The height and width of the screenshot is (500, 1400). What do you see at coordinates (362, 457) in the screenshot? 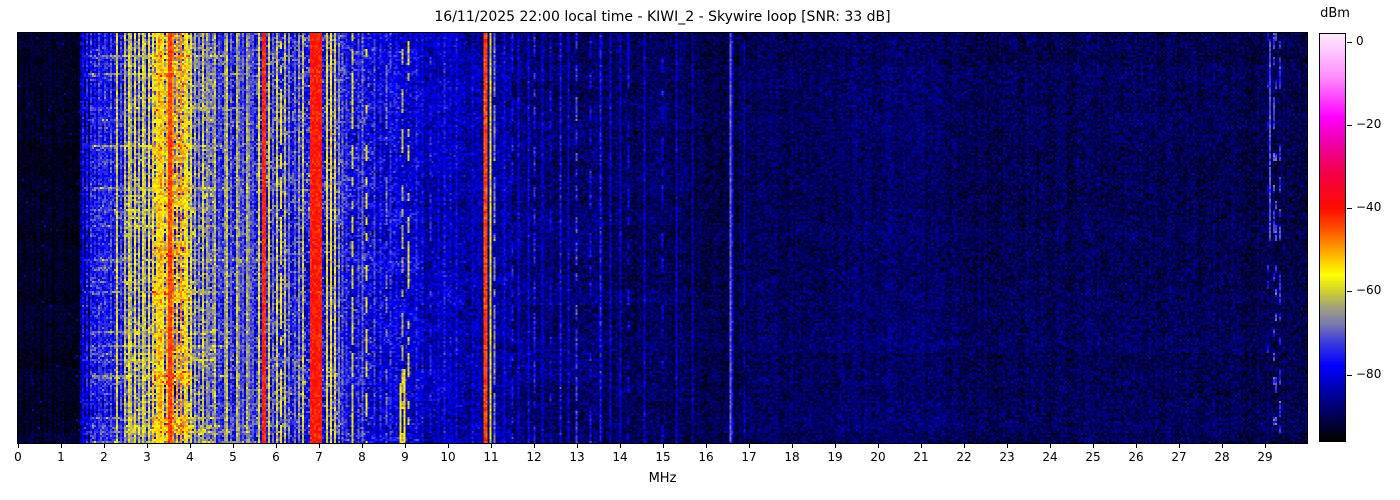
I see `x-tick-label: 8` at bounding box center [362, 457].